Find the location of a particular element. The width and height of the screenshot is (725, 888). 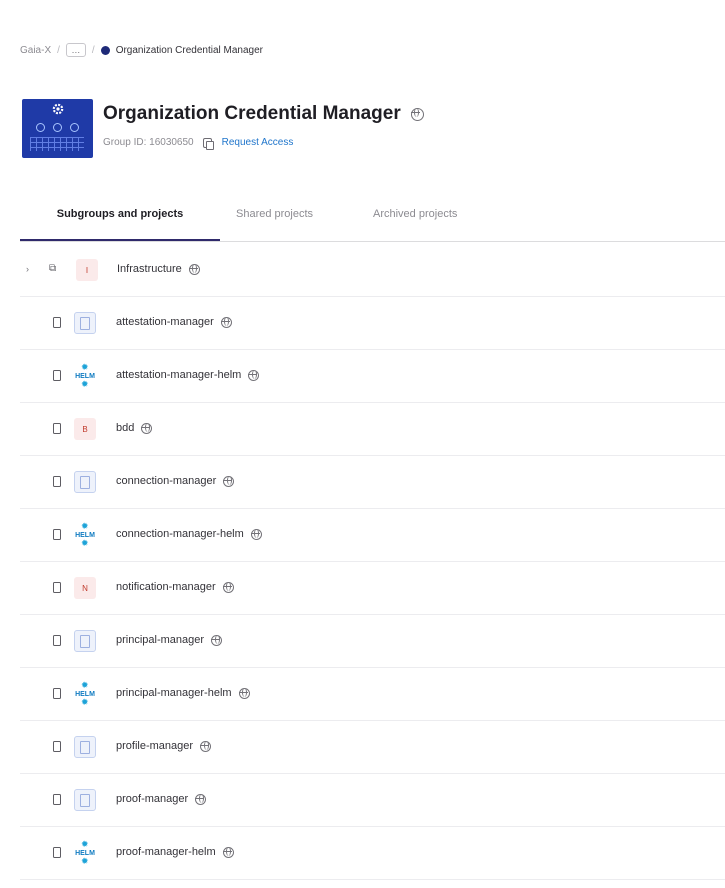

list-item-subgroup: › ⧉ I Infrastructure is located at coordinates (372, 270).